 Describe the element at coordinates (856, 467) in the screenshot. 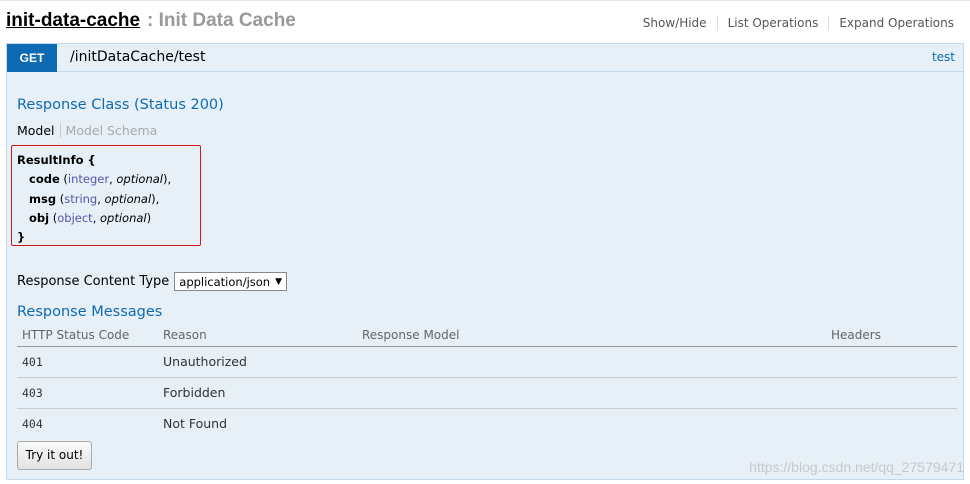

I see `watermark-text: https://blog.csdn.net/qq_27579471` at that location.